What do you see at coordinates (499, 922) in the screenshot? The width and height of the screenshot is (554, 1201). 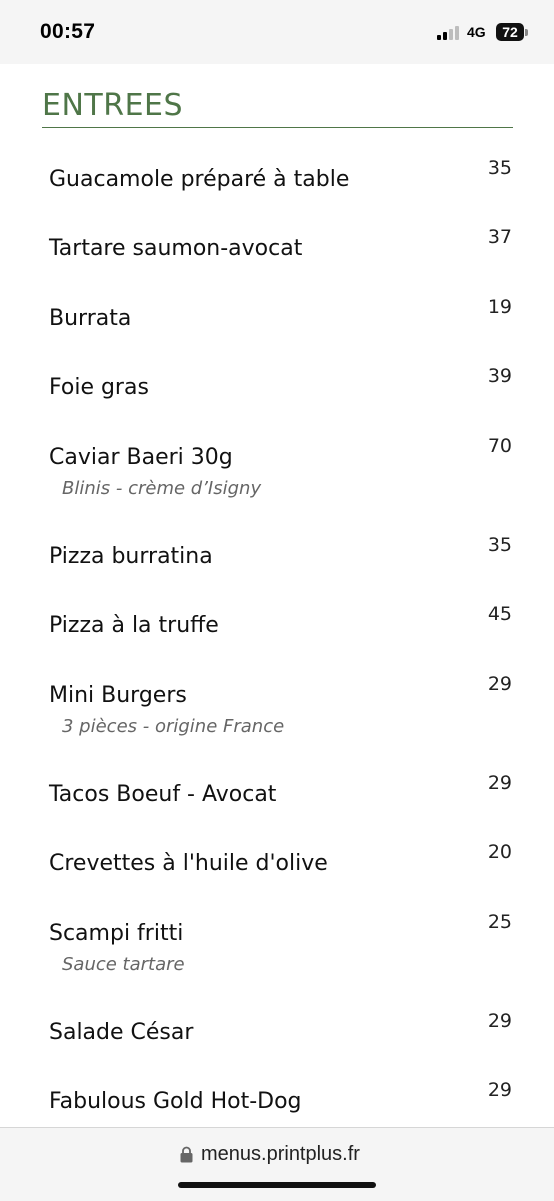 I see `menu-item-price: 25` at bounding box center [499, 922].